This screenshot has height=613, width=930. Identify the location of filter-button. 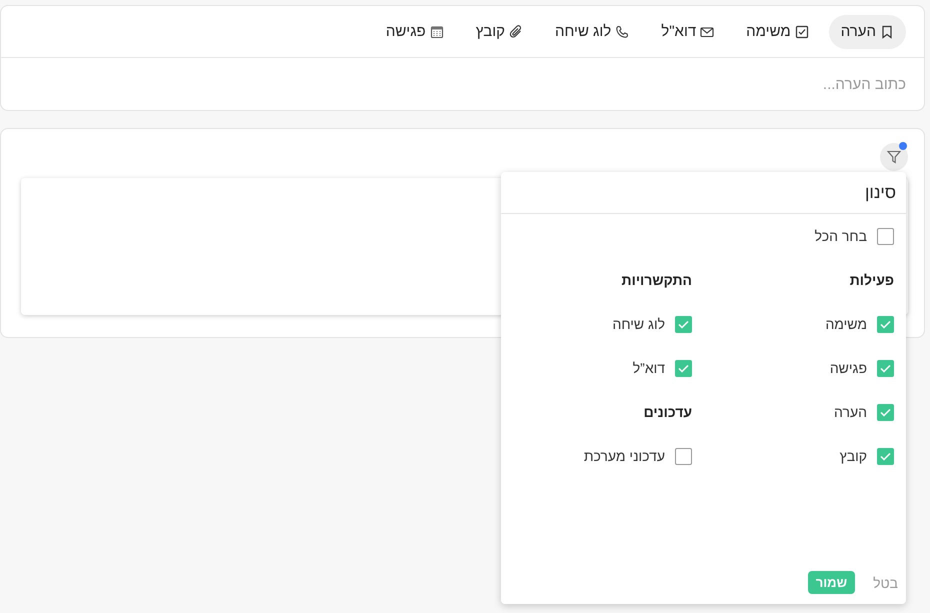
(894, 157).